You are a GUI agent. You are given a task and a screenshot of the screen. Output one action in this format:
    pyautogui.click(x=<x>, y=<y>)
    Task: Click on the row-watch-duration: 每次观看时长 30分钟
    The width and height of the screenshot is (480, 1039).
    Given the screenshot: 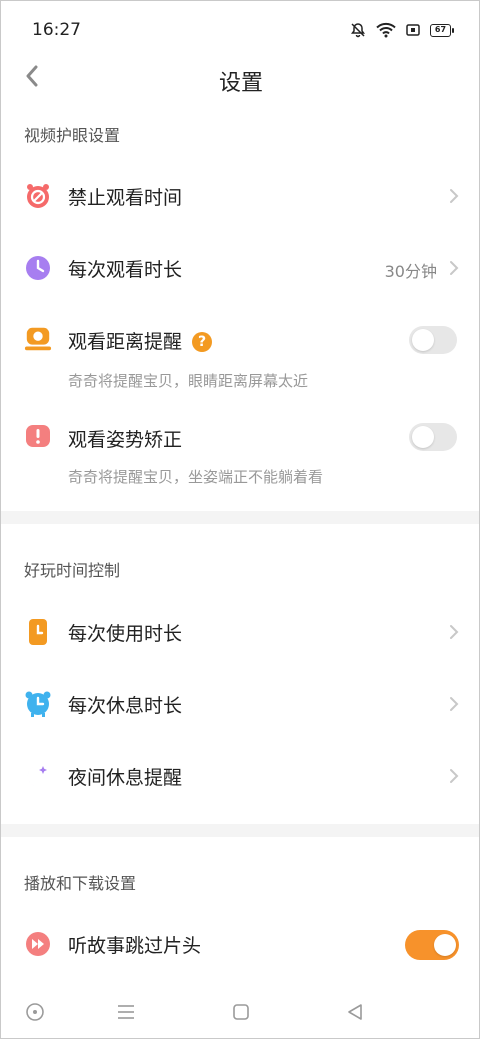 What is the action you would take?
    pyautogui.click(x=240, y=268)
    